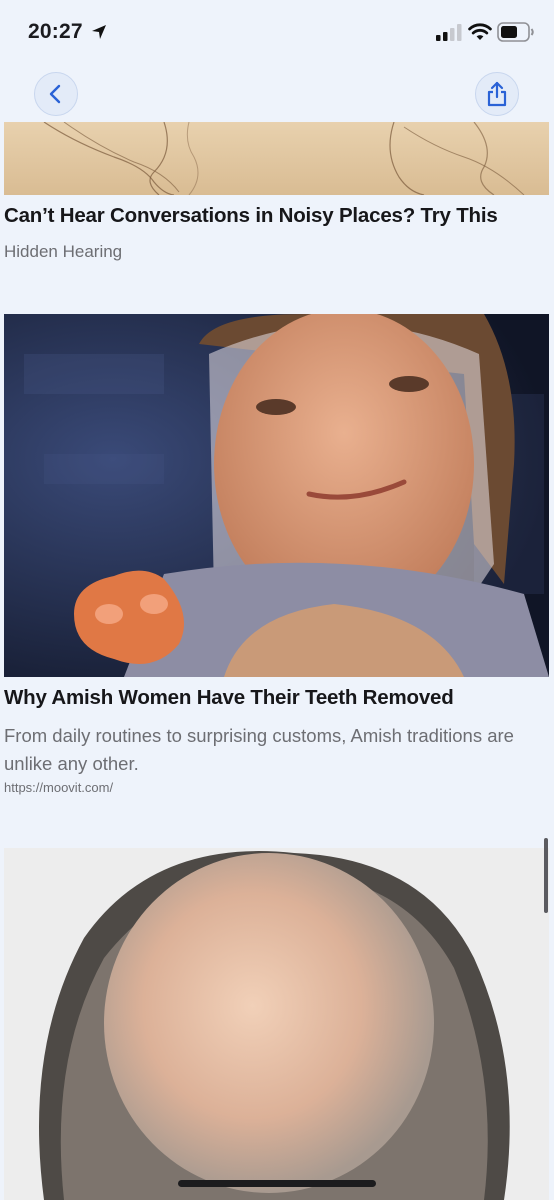  Describe the element at coordinates (58, 787) in the screenshot. I see `article-url: https://moovit.com/` at that location.